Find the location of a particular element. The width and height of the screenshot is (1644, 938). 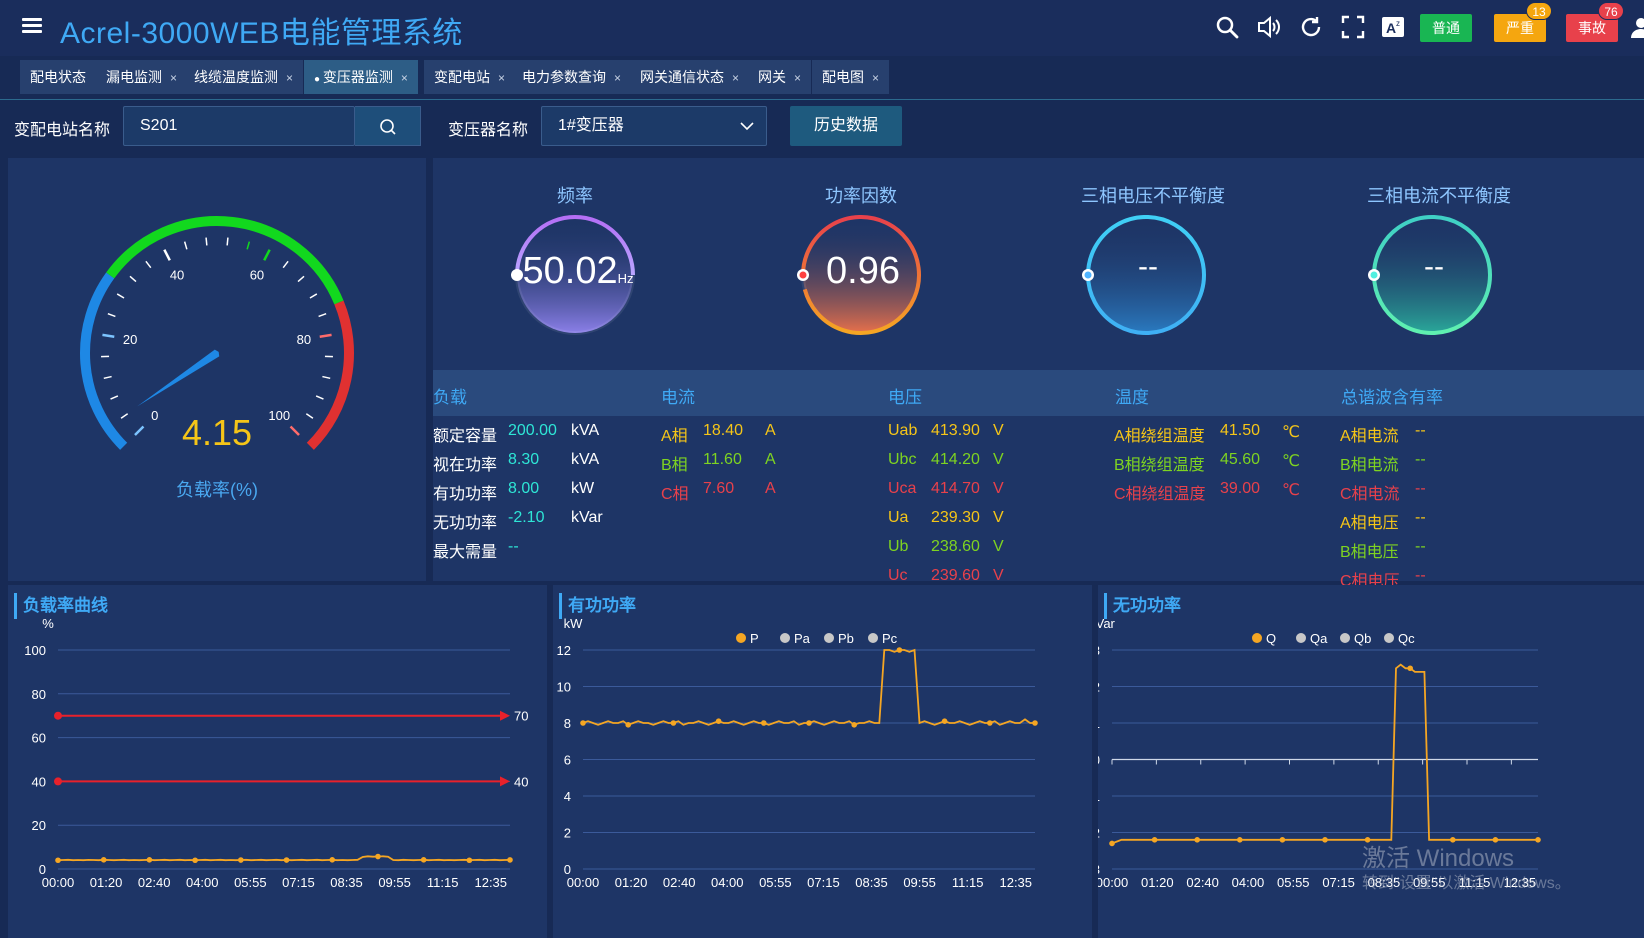

x-tick-label: 12:35 is located at coordinates (1015, 882).